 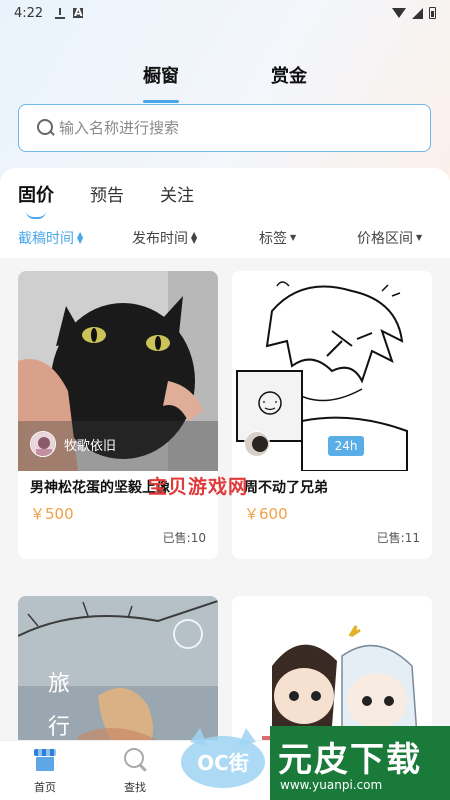 What do you see at coordinates (59, 684) in the screenshot?
I see `vertical-title: 旅` at bounding box center [59, 684].